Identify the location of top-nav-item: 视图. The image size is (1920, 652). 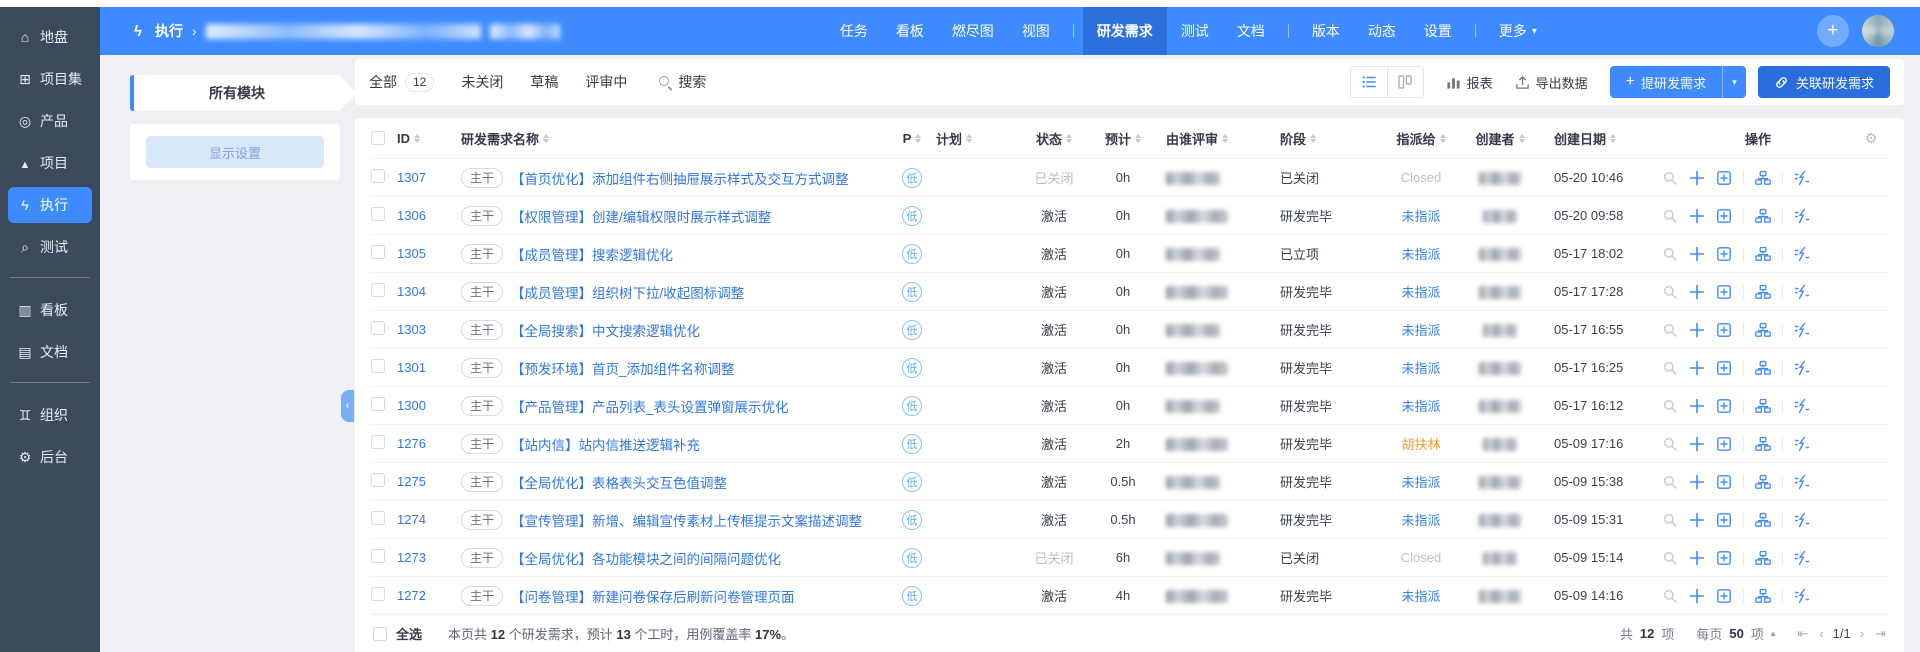
(1036, 31).